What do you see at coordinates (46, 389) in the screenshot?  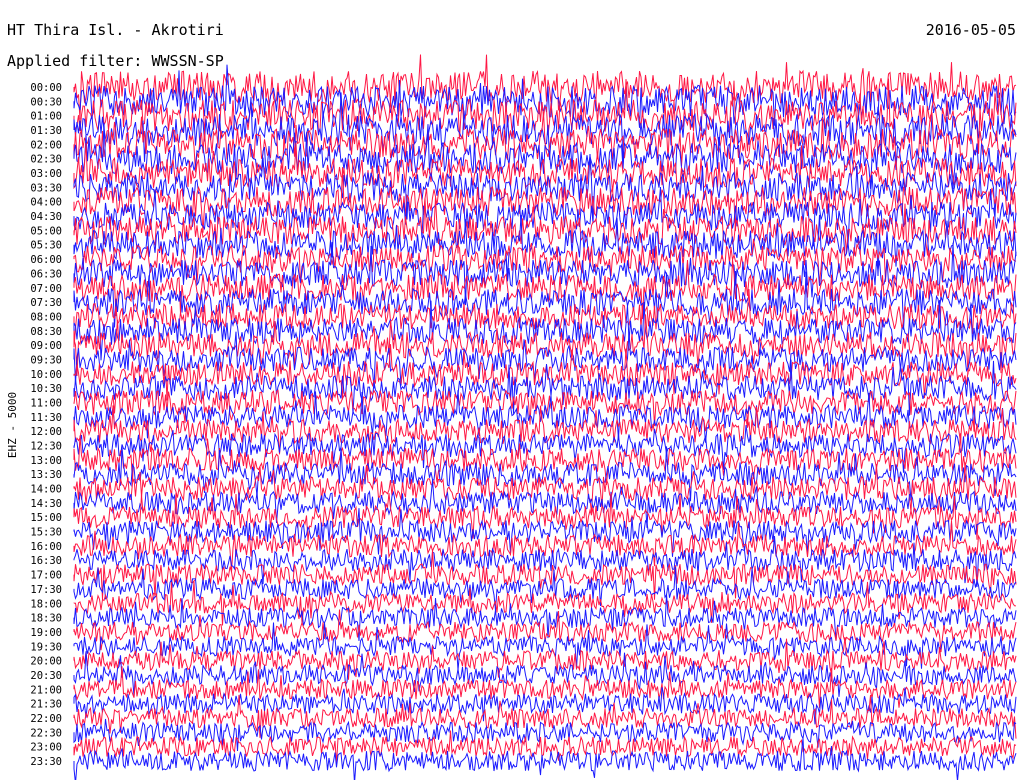 I see `time-tick-label: 10:30` at bounding box center [46, 389].